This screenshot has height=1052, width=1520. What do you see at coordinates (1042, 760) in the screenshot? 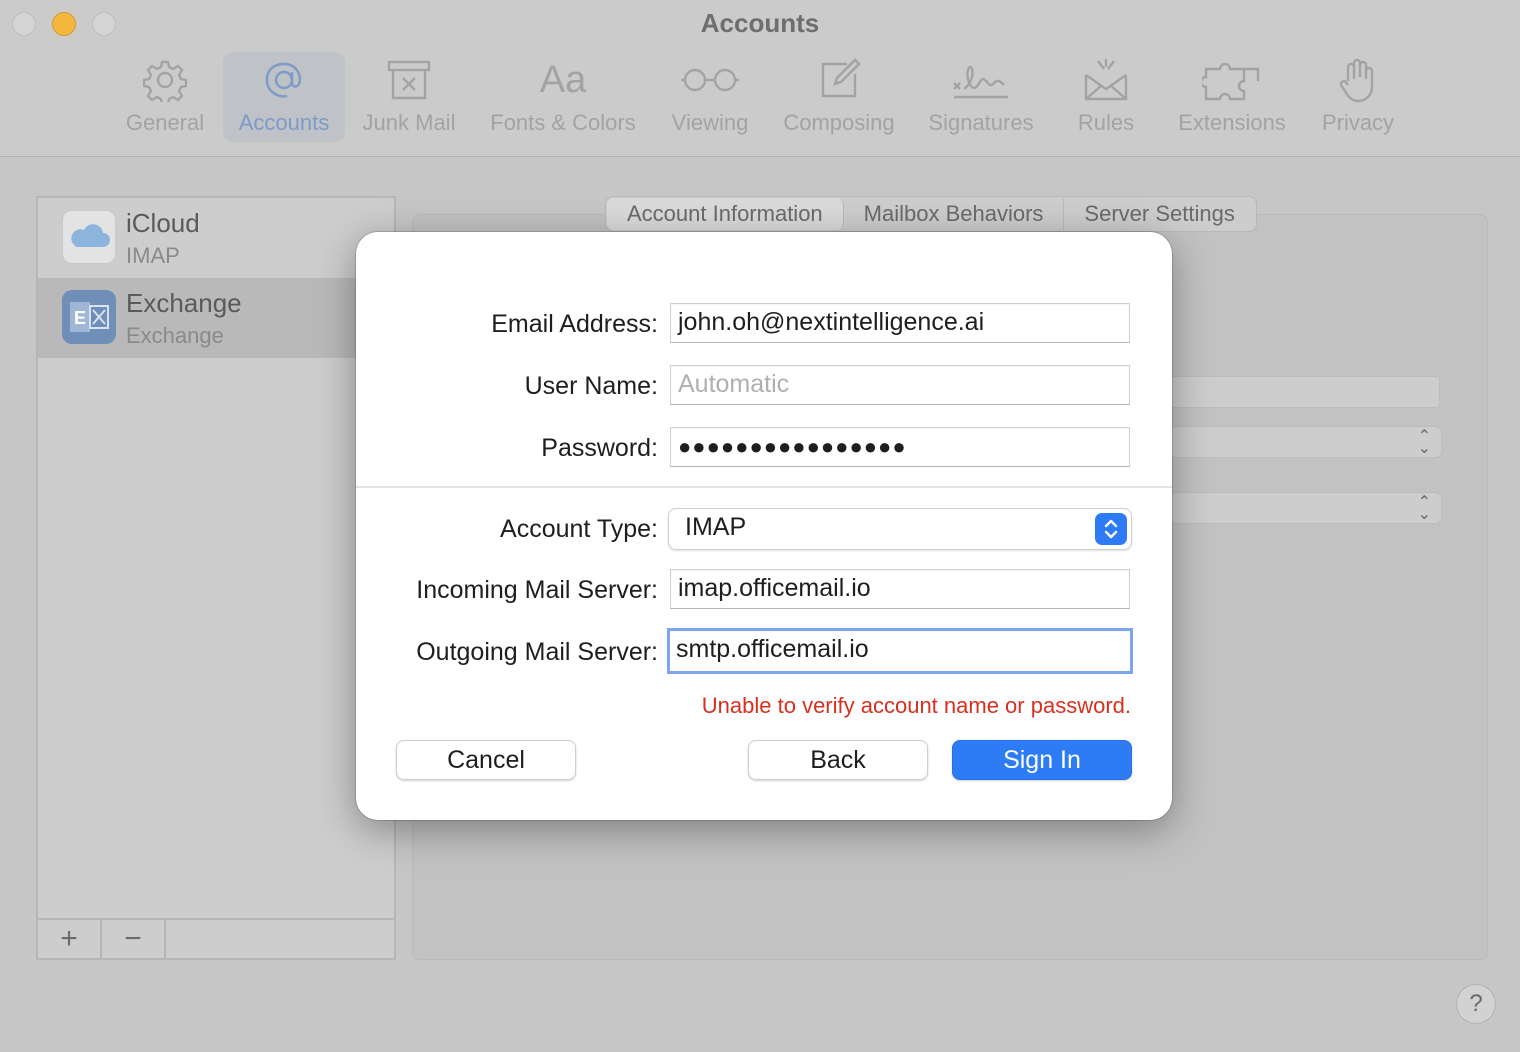
I see `sign-in-button: Sign In` at bounding box center [1042, 760].